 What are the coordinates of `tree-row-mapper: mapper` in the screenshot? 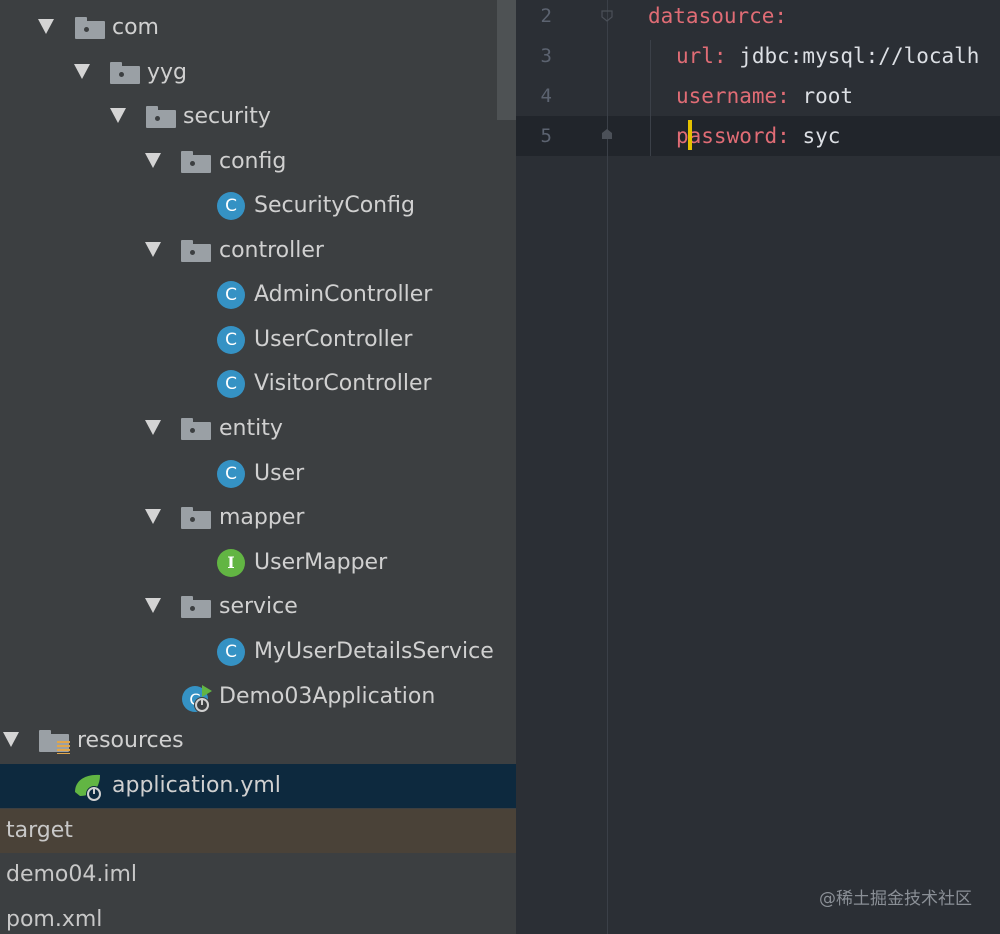 It's located at (258, 518).